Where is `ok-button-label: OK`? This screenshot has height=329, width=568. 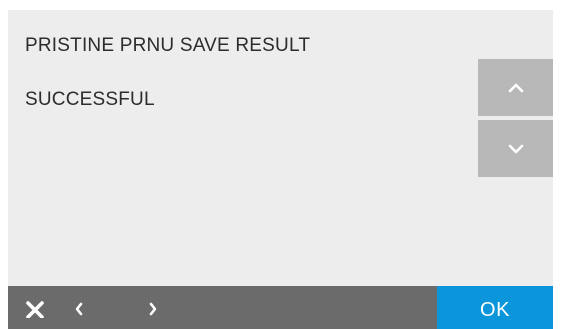
ok-button-label: OK is located at coordinates (495, 310).